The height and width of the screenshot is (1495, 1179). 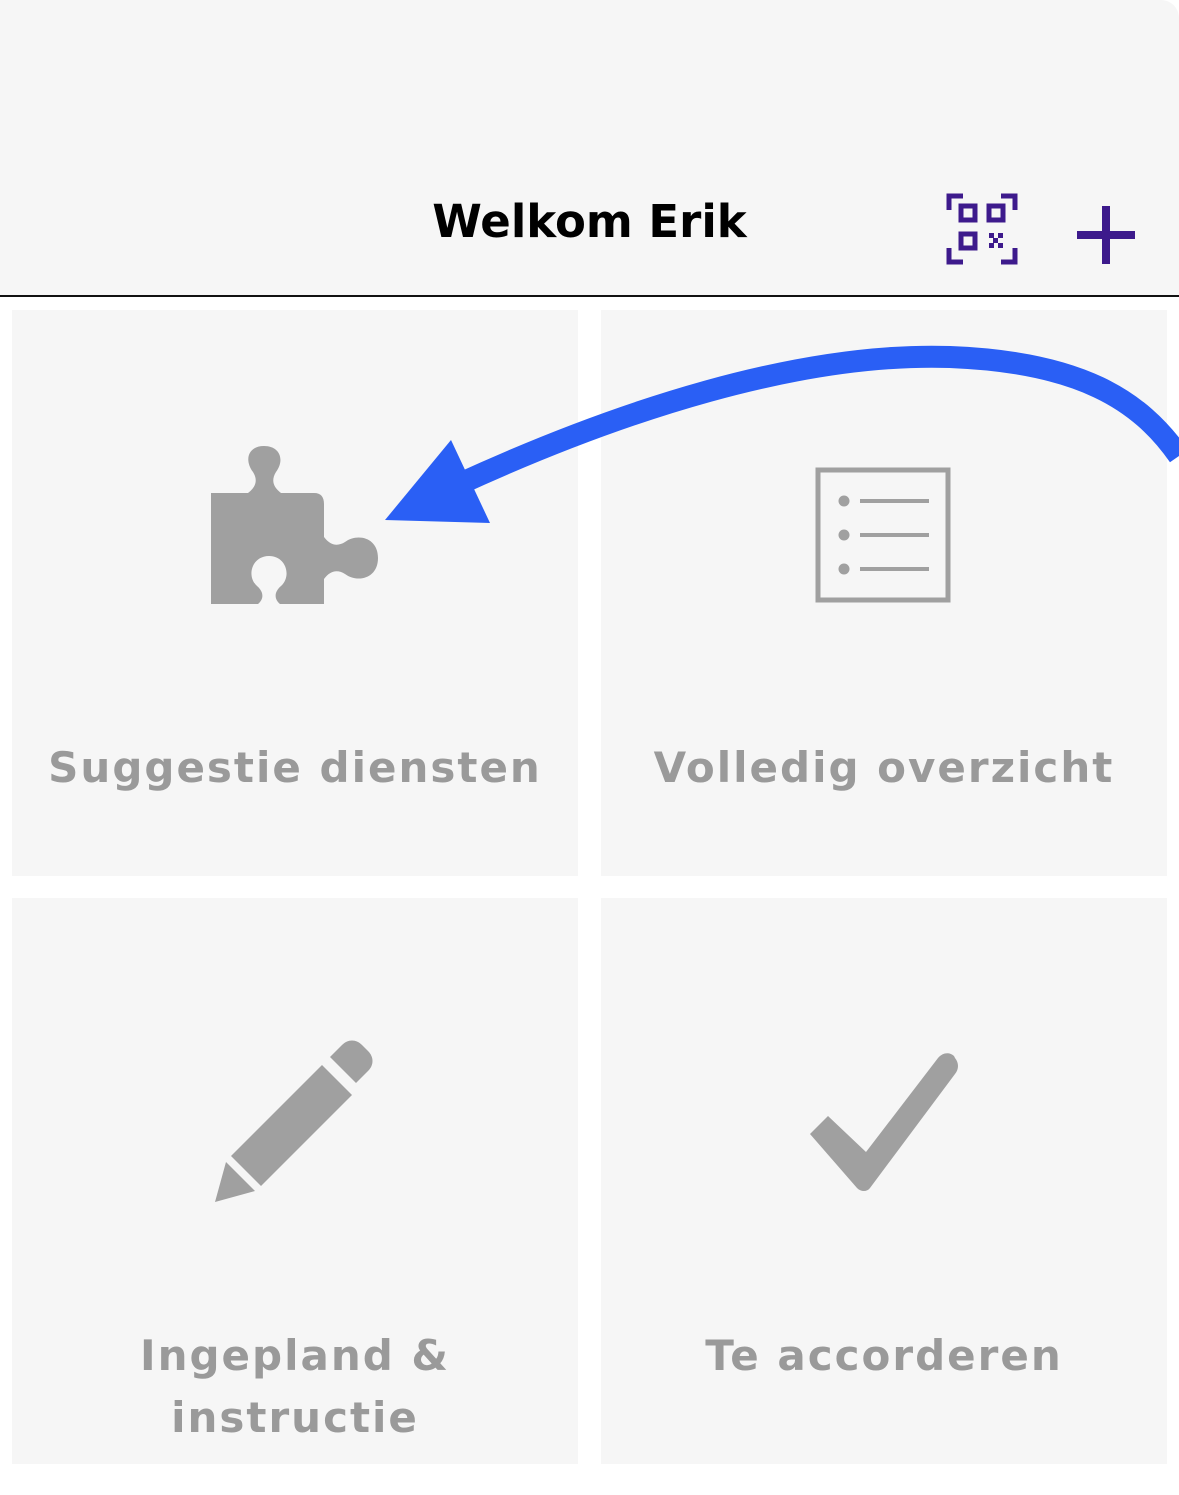 I want to click on qr-code-scan-icon, so click(x=982, y=229).